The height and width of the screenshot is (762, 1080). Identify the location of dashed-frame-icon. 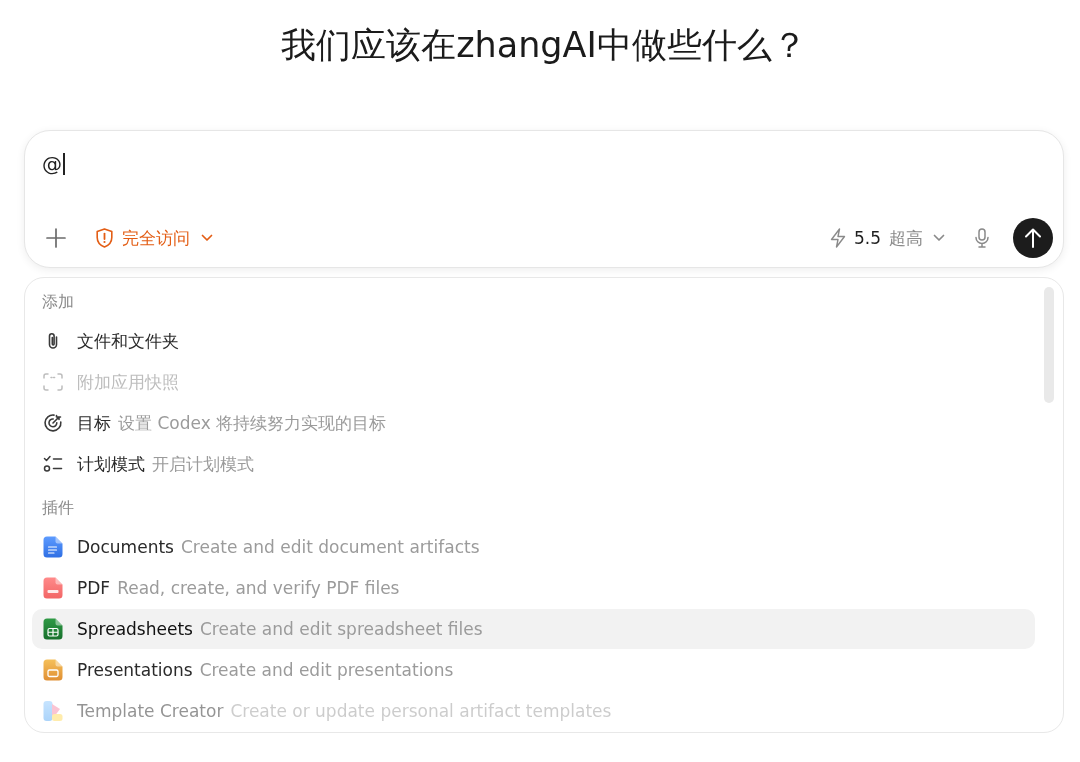
(53, 382).